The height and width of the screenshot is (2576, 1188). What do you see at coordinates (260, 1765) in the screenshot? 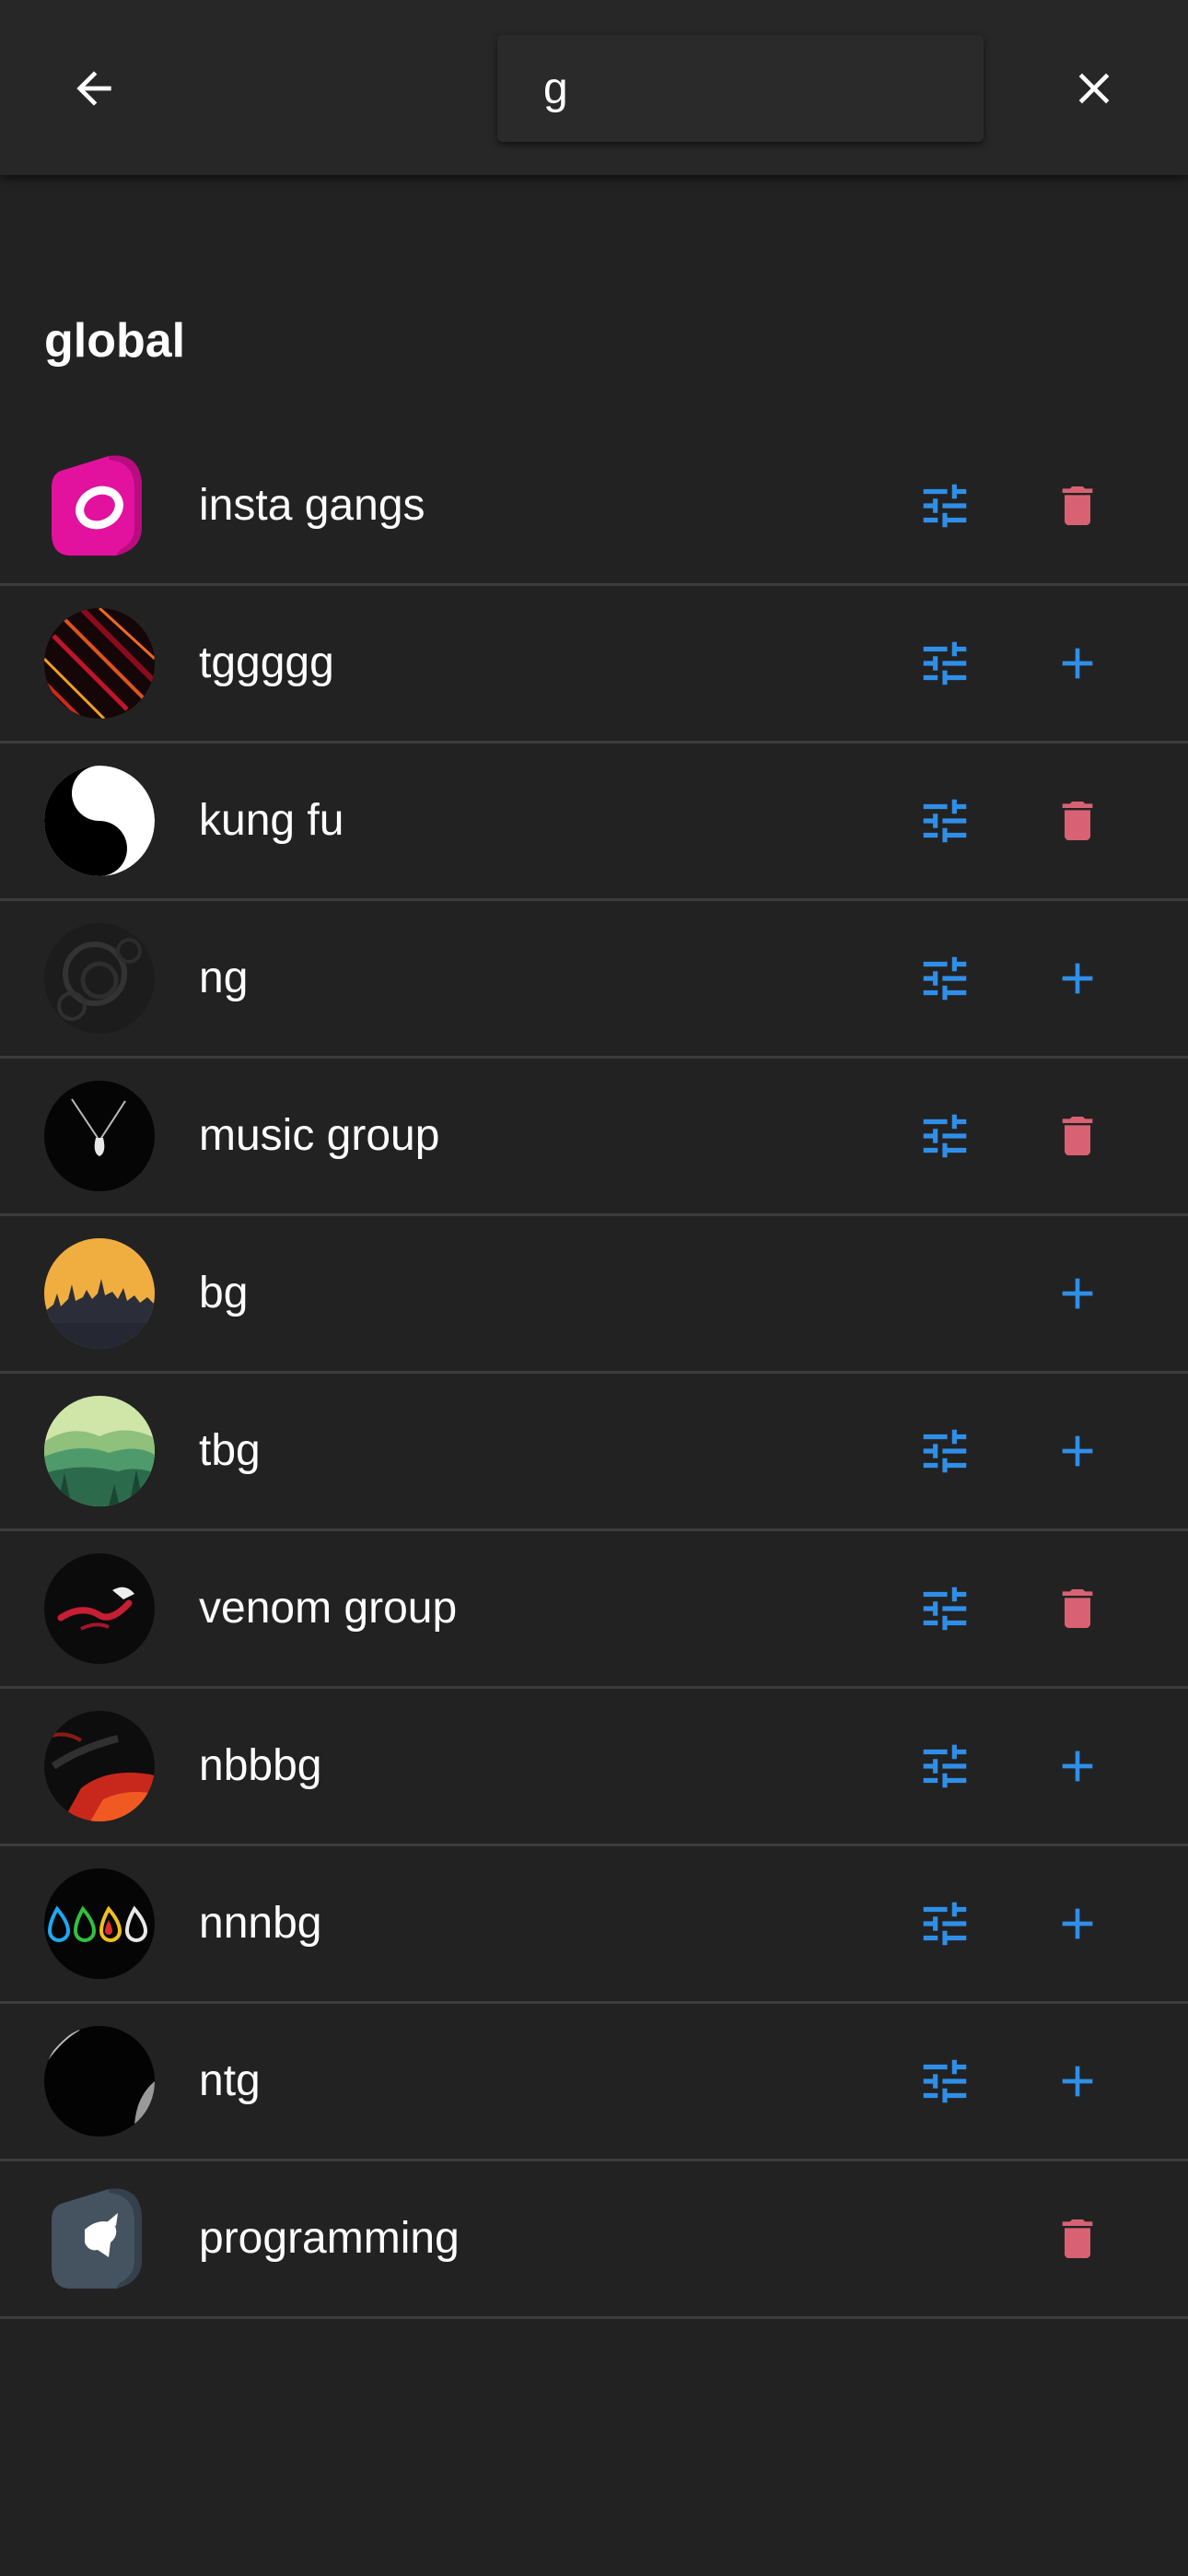
I see `group-name: nbbbg` at bounding box center [260, 1765].